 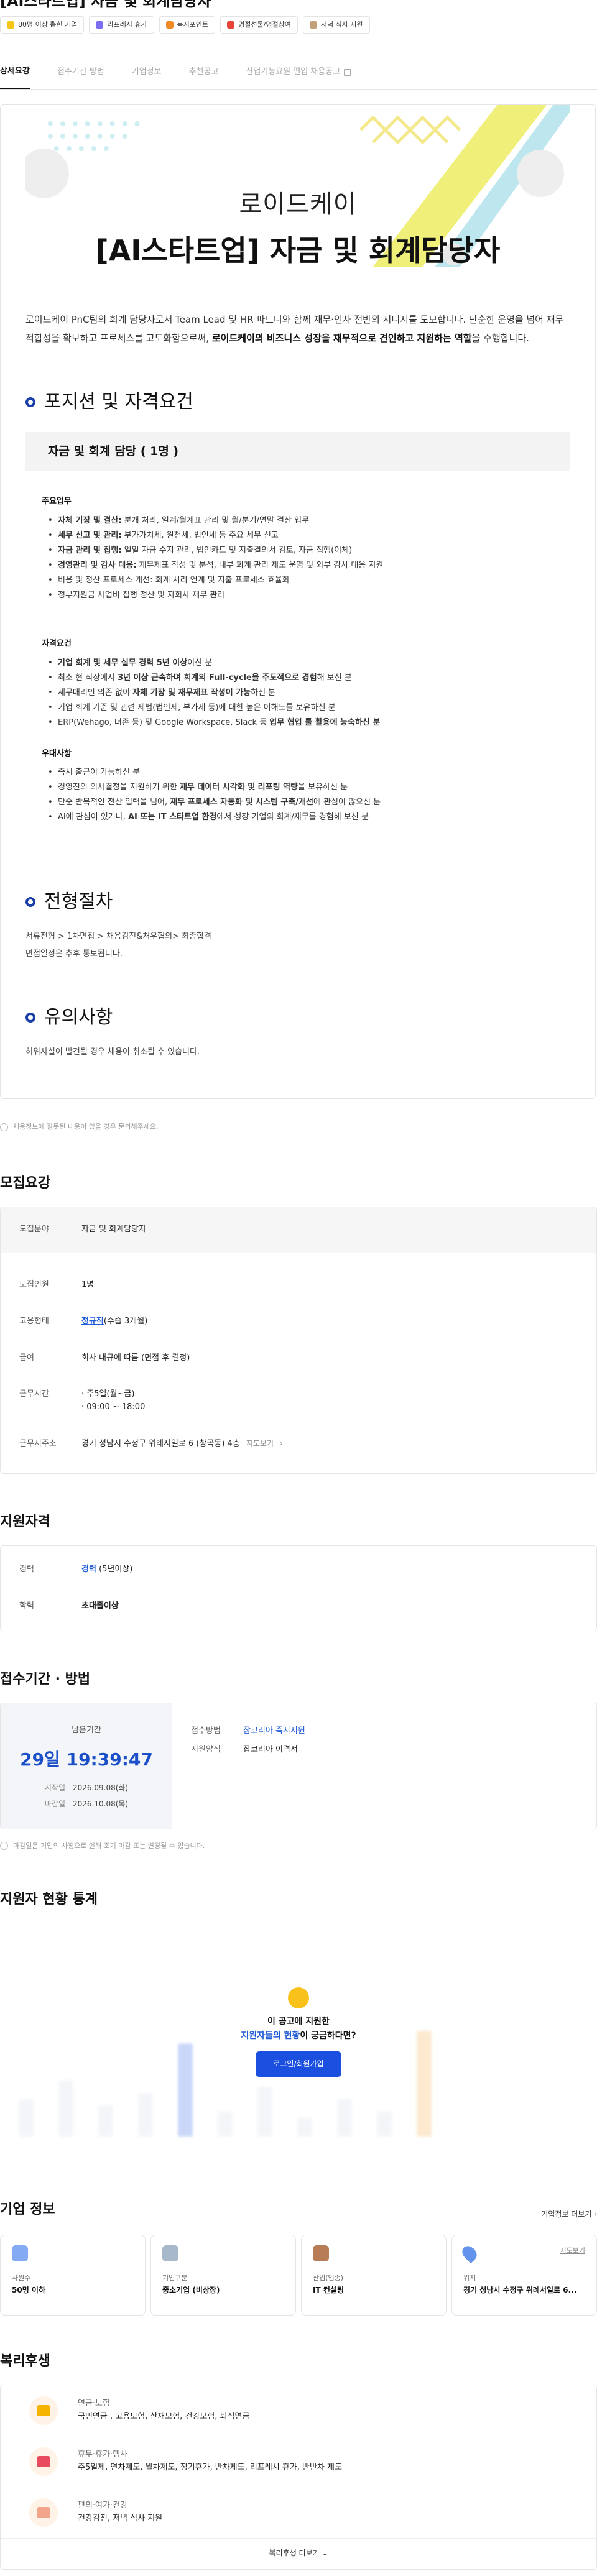 I want to click on party-popper-icon, so click(x=43, y=2461).